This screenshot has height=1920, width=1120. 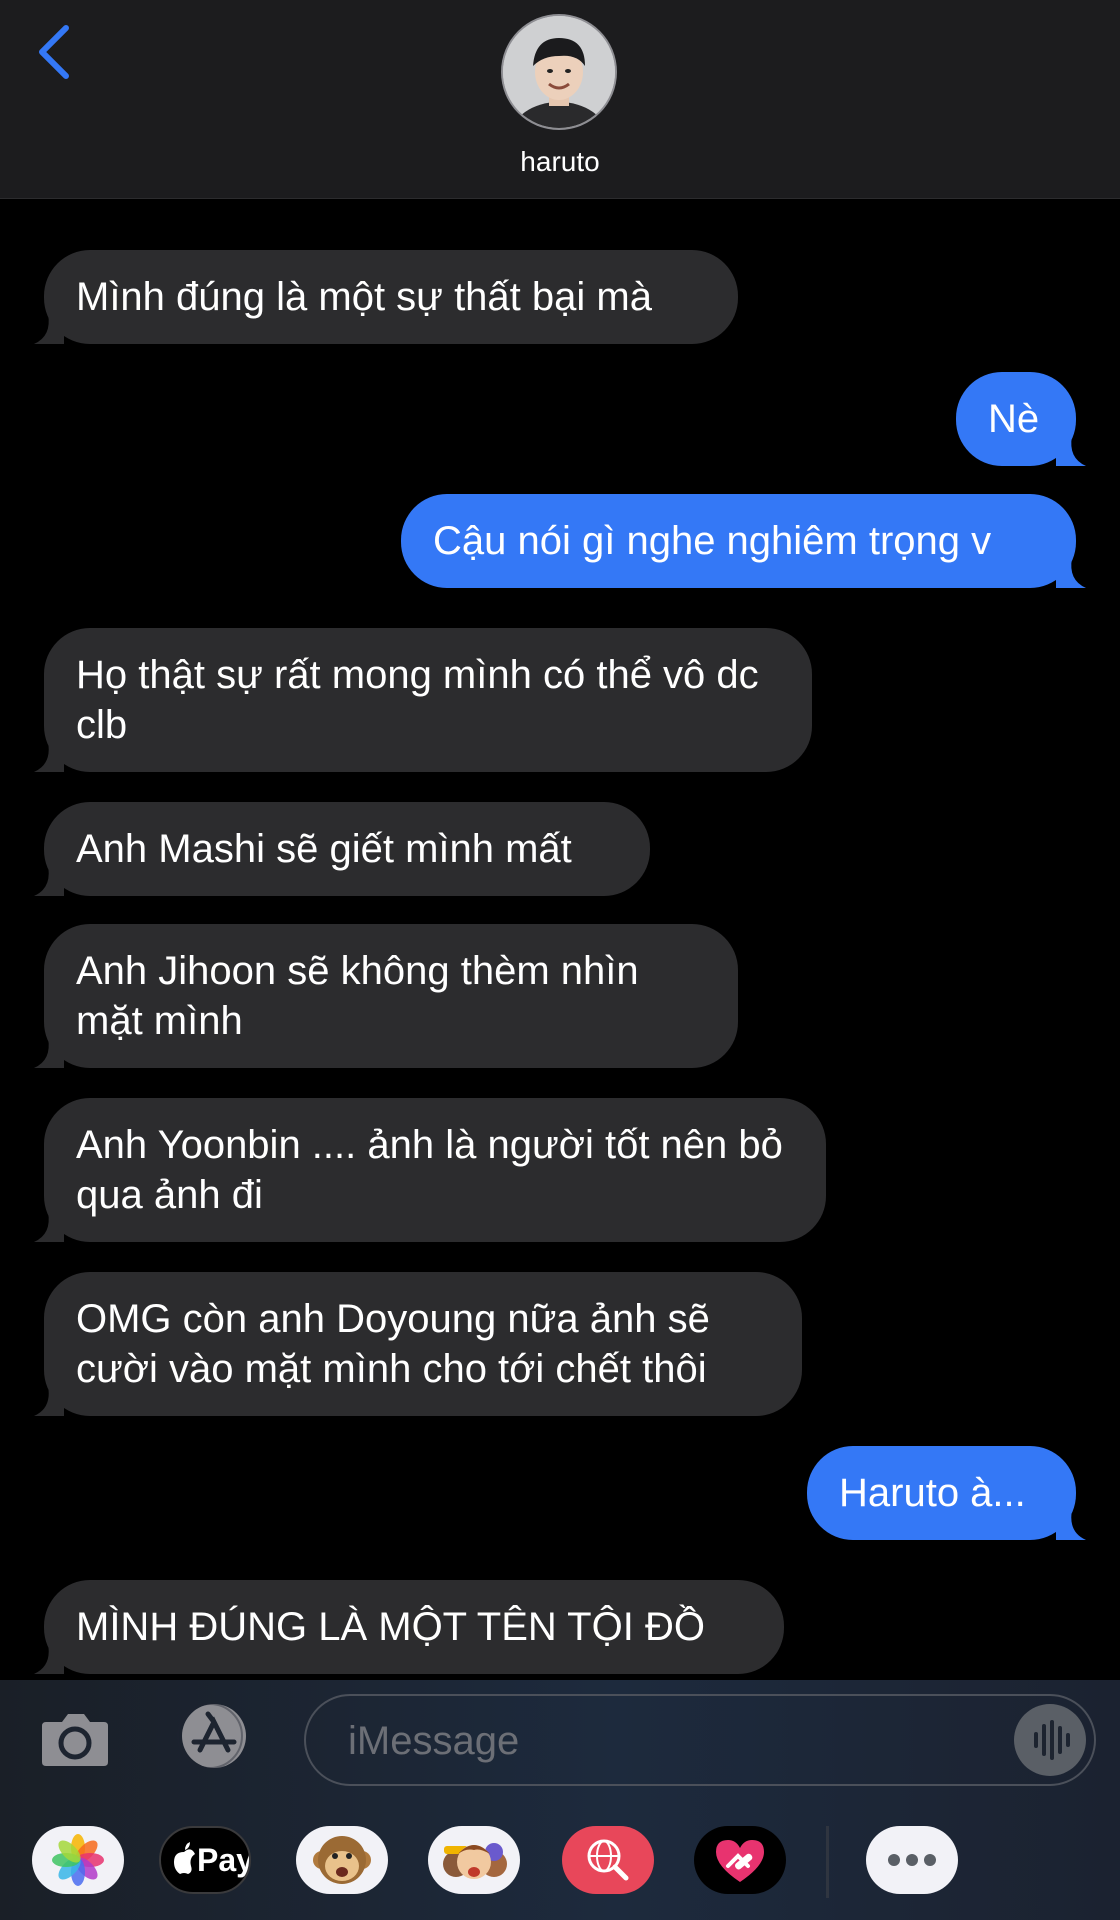 I want to click on message-received: Anh Jihoon sẽ không thèm nhìn mặt mình, so click(x=386, y=996).